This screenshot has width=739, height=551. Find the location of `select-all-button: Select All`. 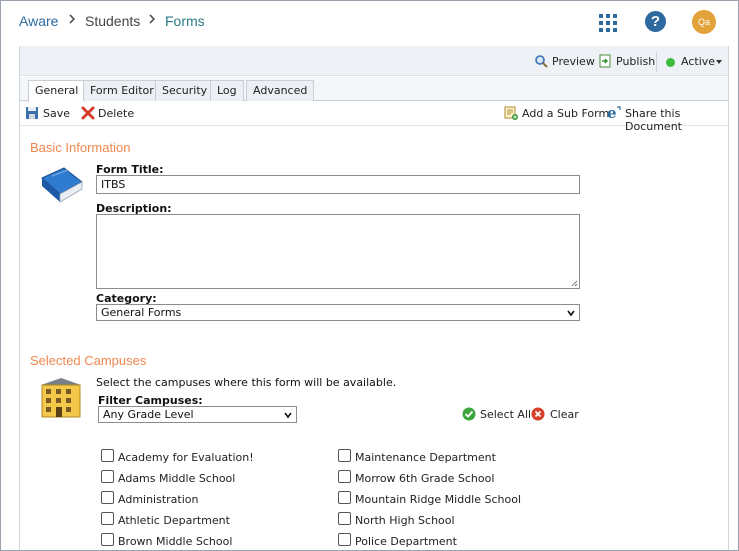

select-all-button: Select All is located at coordinates (505, 414).